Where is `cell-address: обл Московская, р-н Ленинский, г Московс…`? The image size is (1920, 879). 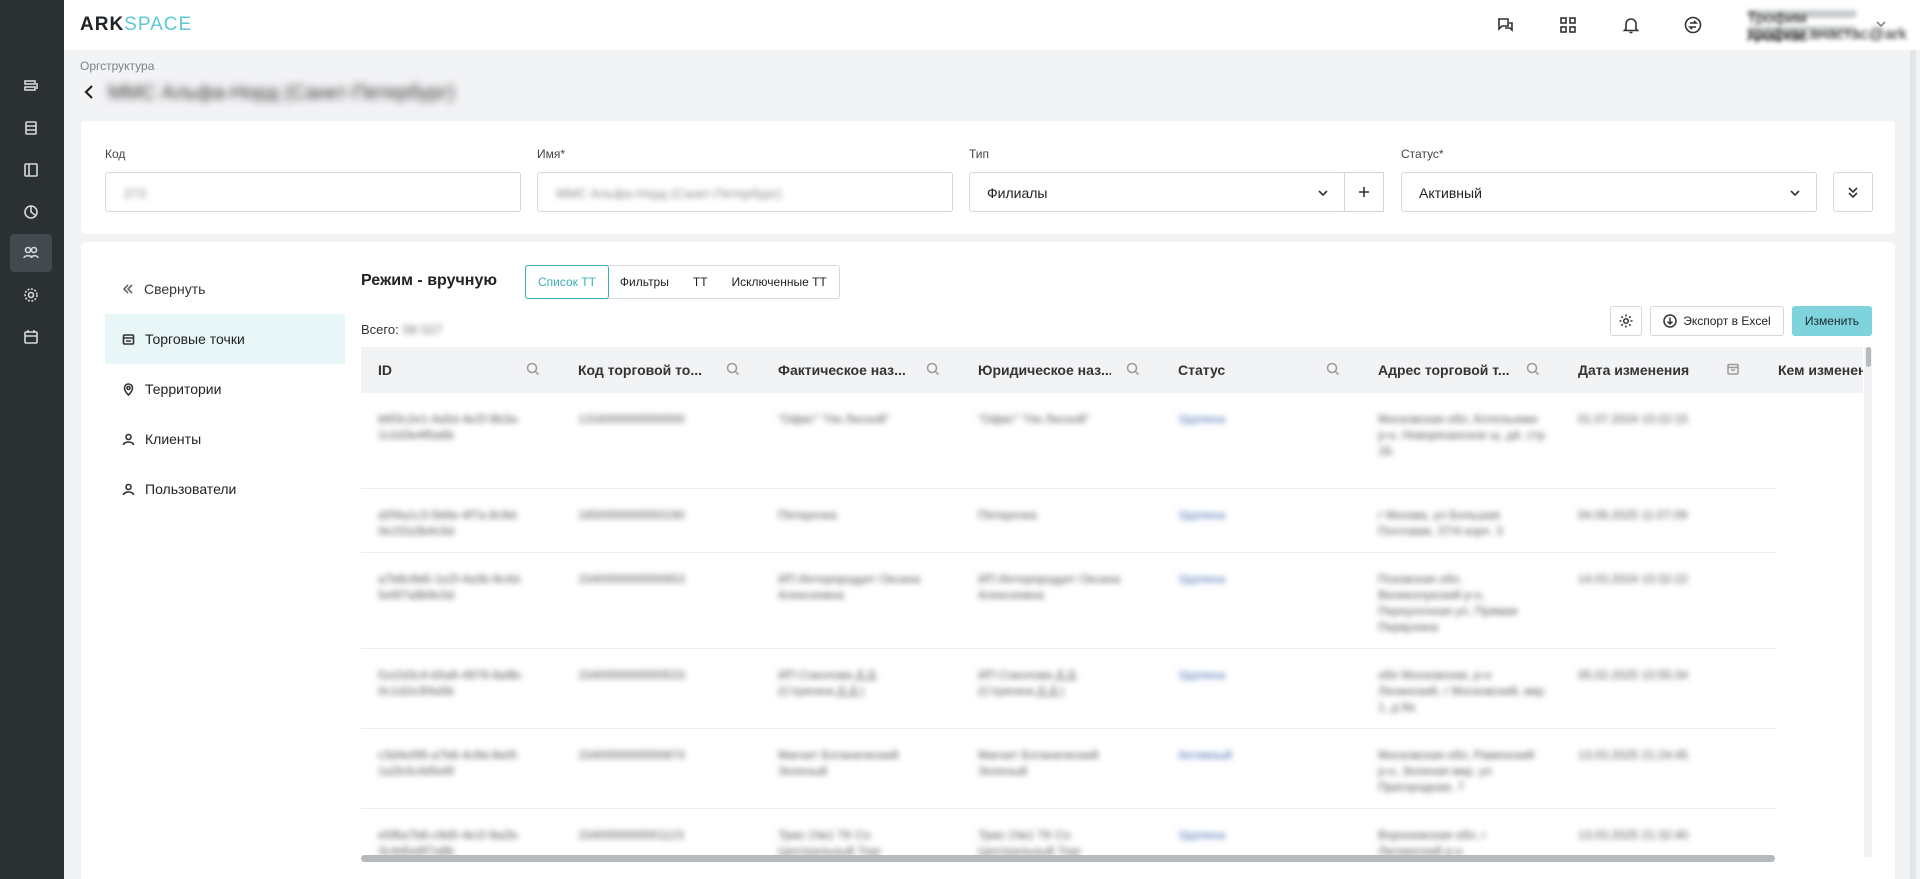 cell-address: обл Московская, р-н Ленинский, г Московс… is located at coordinates (1461, 691).